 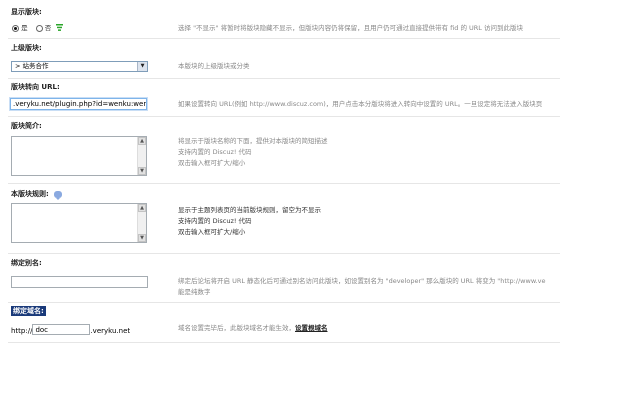 I want to click on show-section-label: 显示版块:, so click(x=26, y=12).